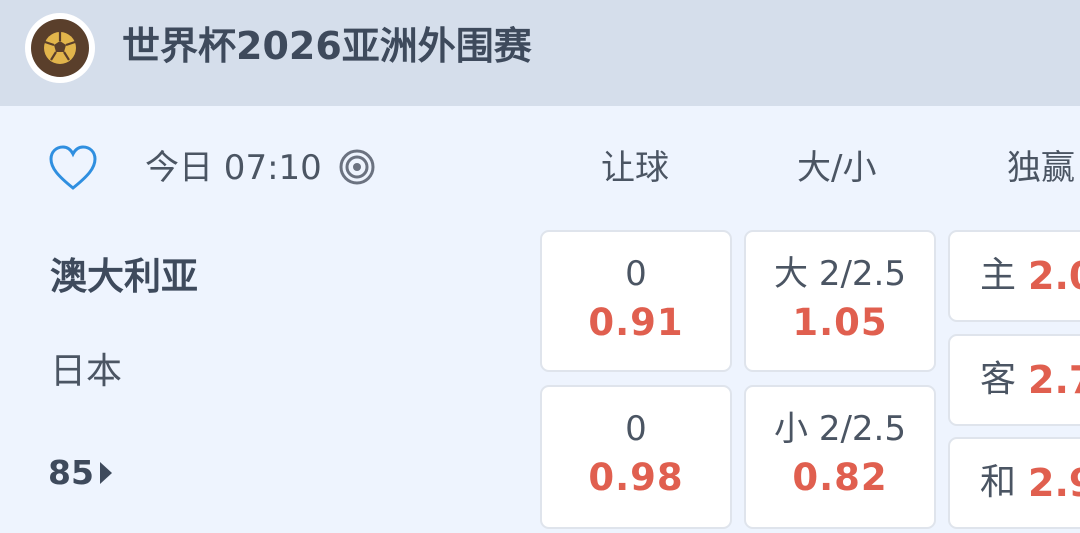 Image resolution: width=1080 pixels, height=533 pixels. I want to click on soccer-ball-icon, so click(60, 48).